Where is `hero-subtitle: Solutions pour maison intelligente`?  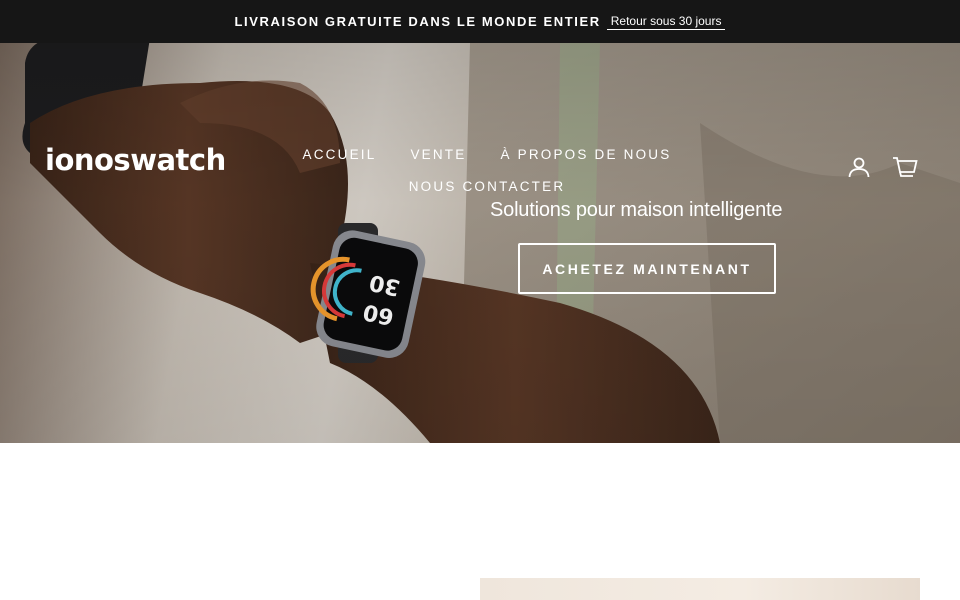
hero-subtitle: Solutions pour maison intelligente is located at coordinates (636, 210).